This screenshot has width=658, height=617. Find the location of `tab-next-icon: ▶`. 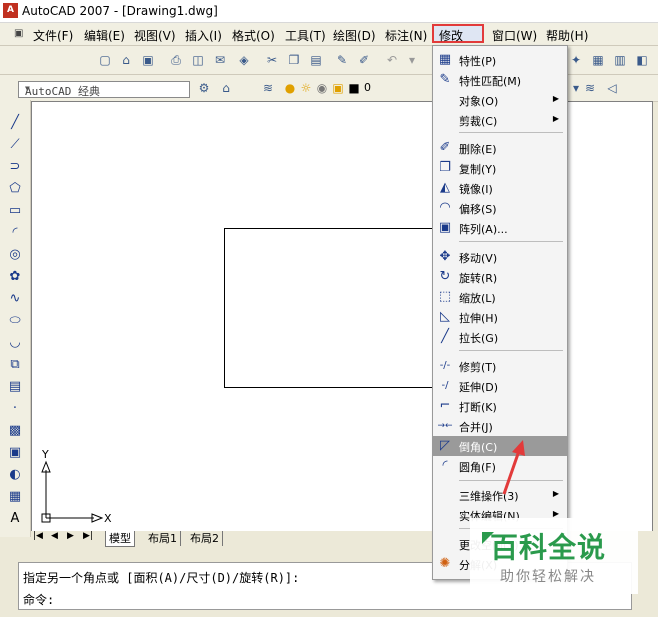

tab-next-icon: ▶ is located at coordinates (70, 536).